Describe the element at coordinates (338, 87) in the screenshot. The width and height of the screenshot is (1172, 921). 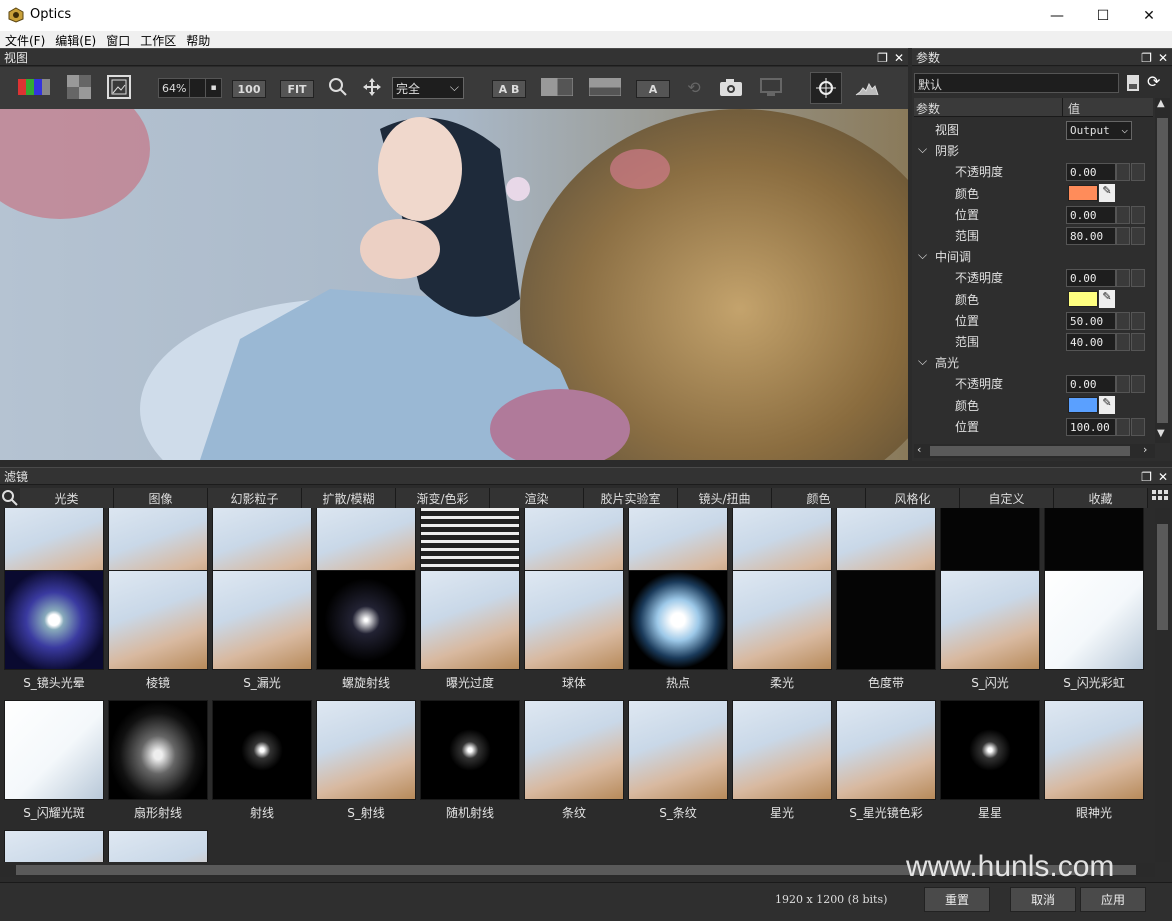
I see `search-icon` at that location.